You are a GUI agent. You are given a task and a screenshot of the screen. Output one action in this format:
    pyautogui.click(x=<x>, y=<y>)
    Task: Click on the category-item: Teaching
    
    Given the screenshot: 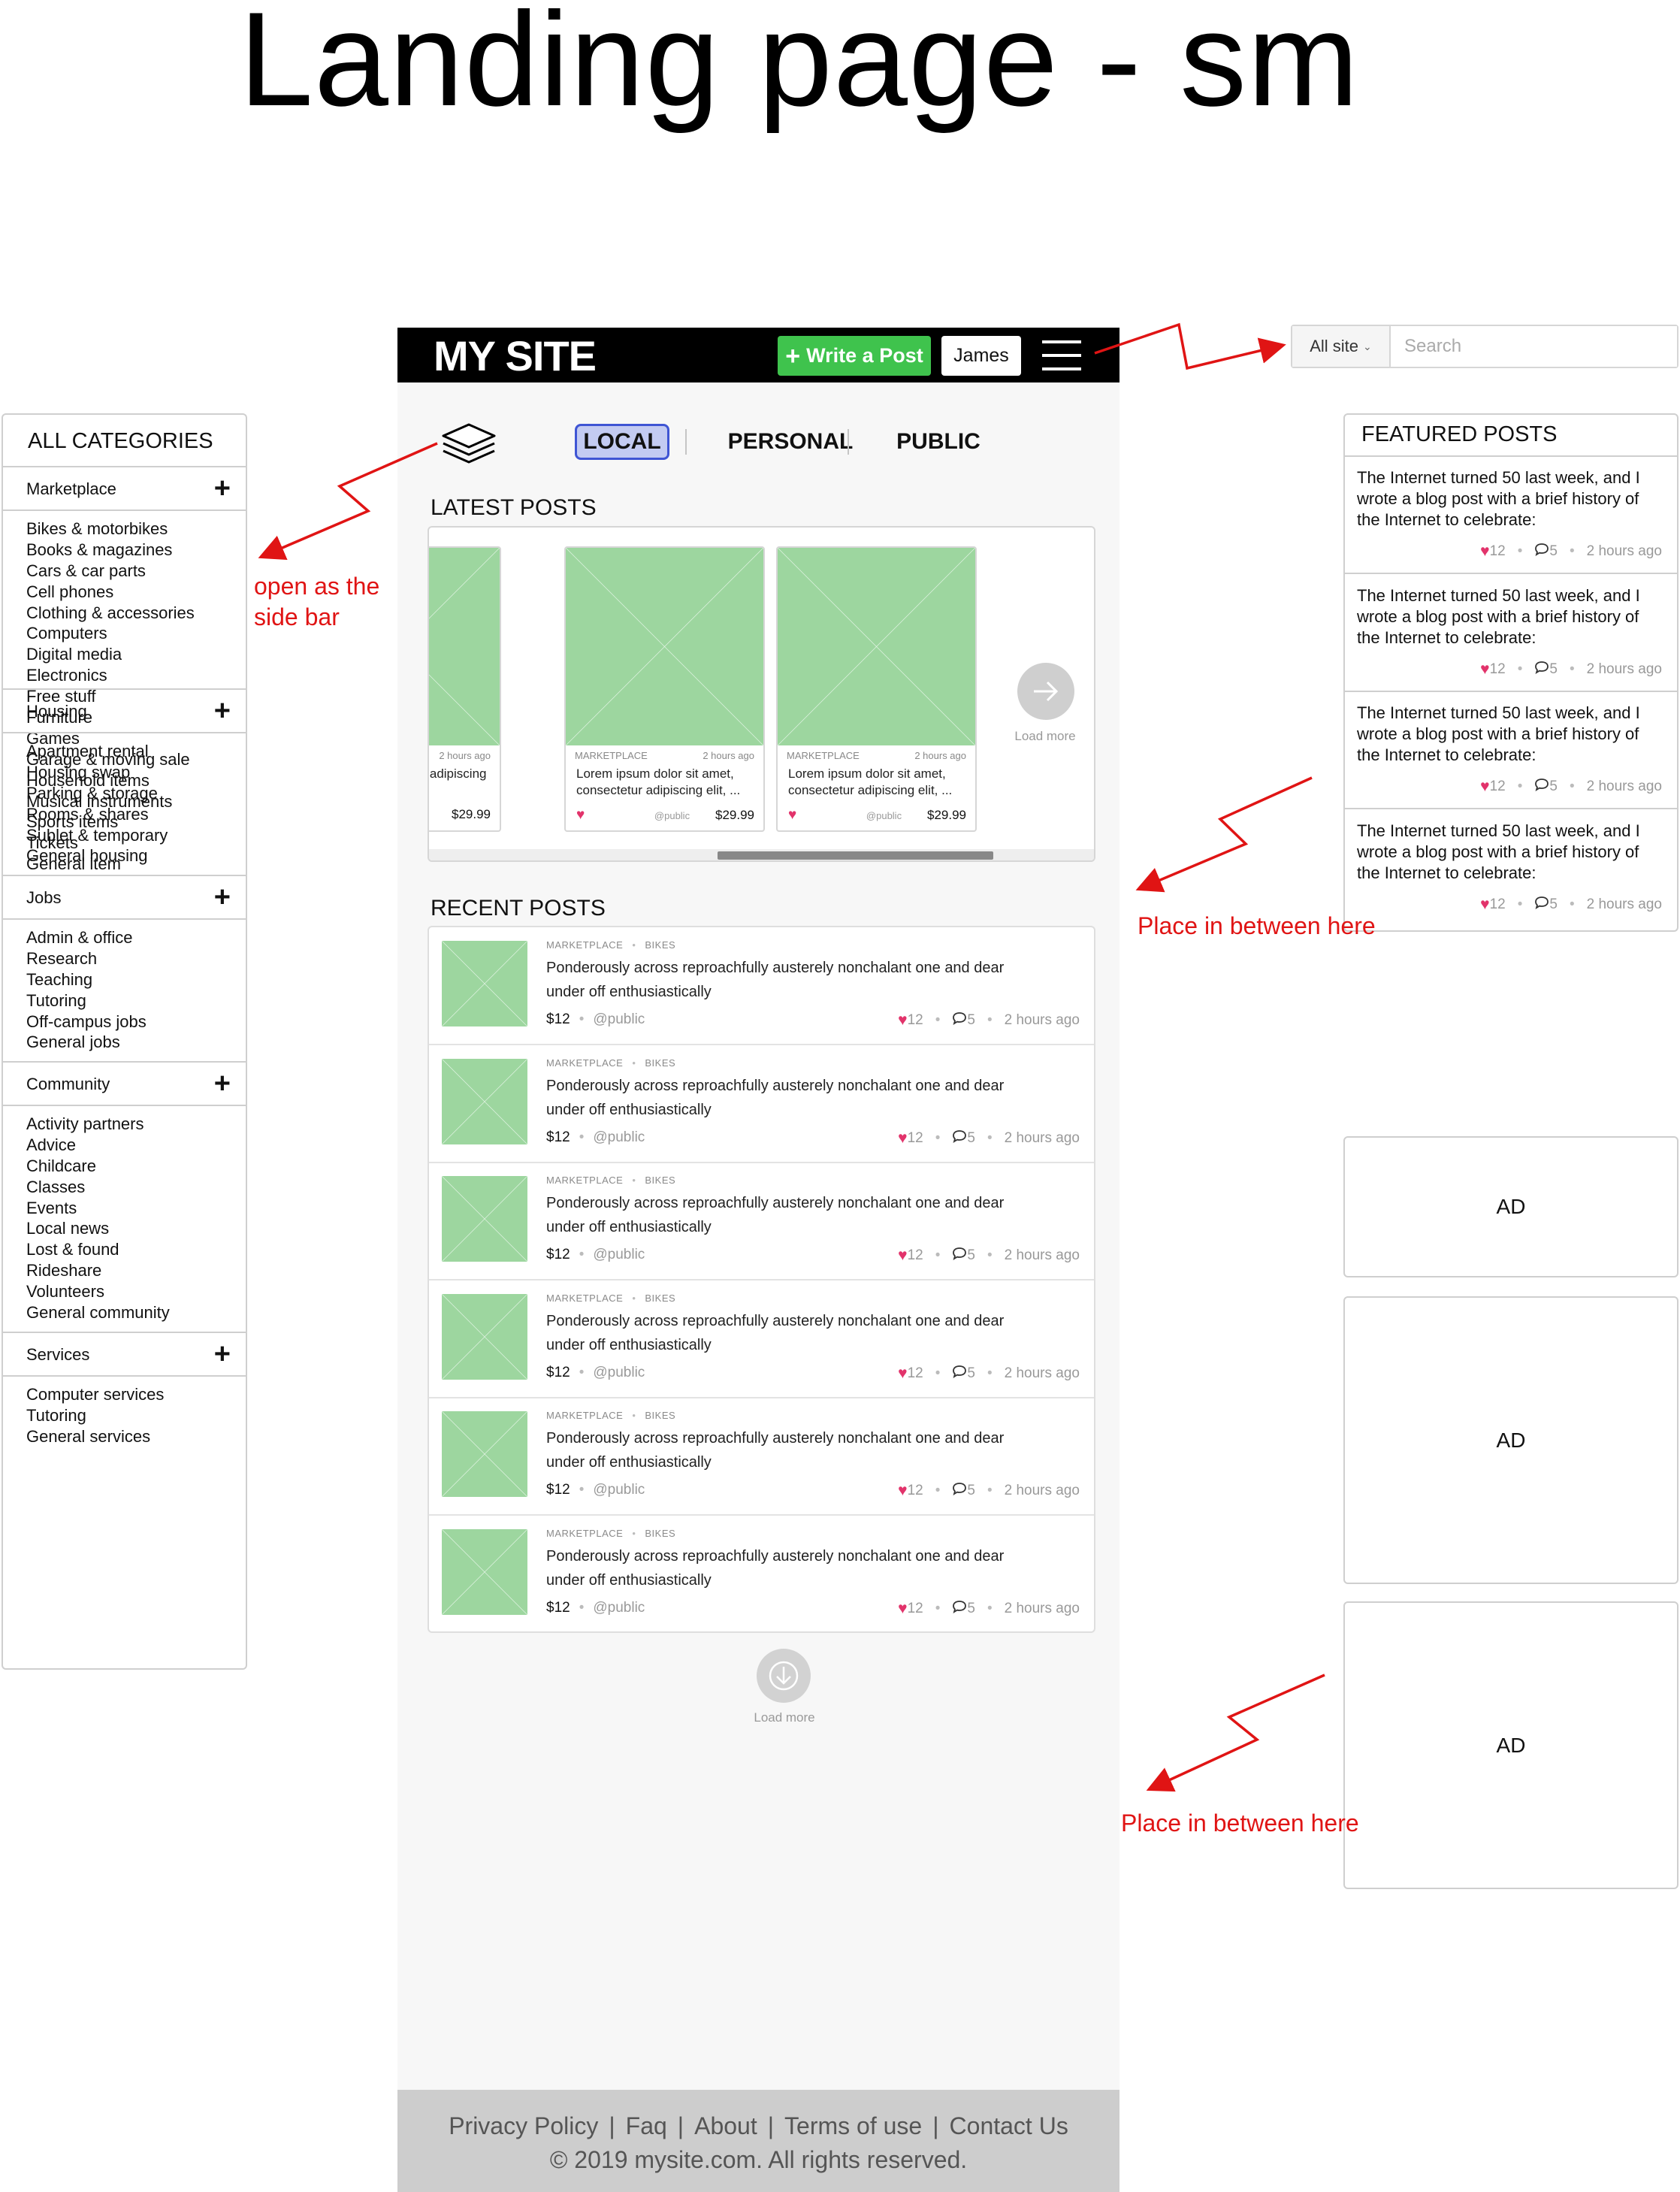 What is the action you would take?
    pyautogui.click(x=136, y=979)
    